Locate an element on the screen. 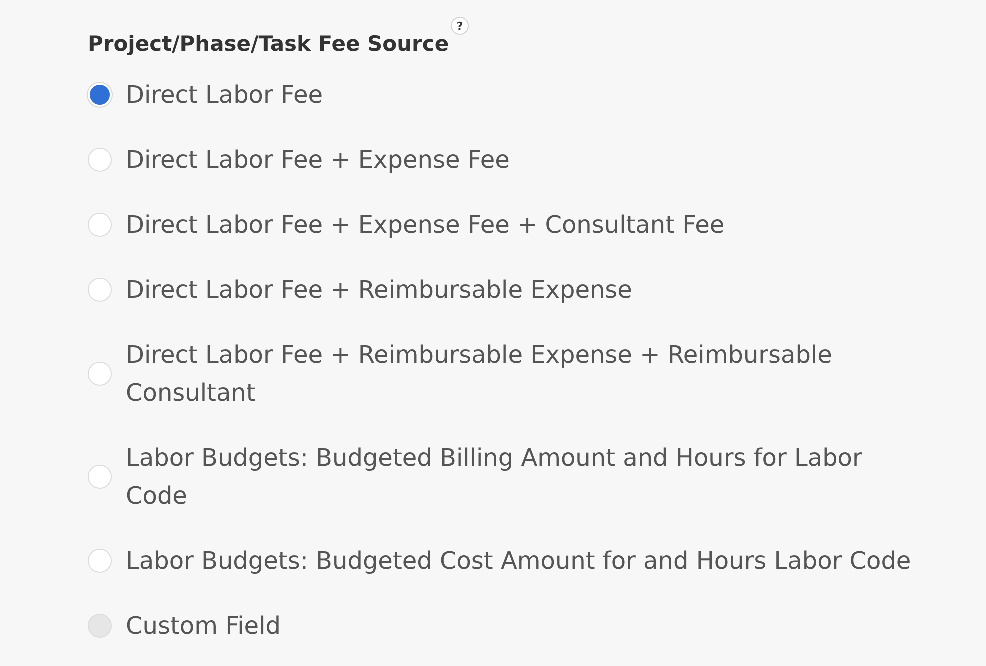  option-label: Labor Budgets: Budgeted Cost Amount for and Hours Labor Code is located at coordinates (519, 561).